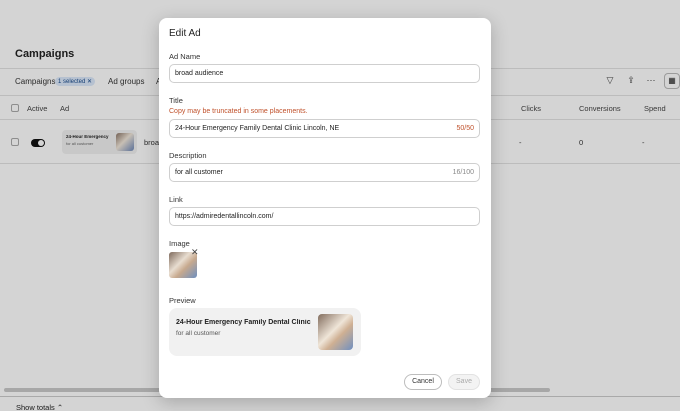  What do you see at coordinates (195, 252) in the screenshot?
I see `remove-image-icon: ✕` at bounding box center [195, 252].